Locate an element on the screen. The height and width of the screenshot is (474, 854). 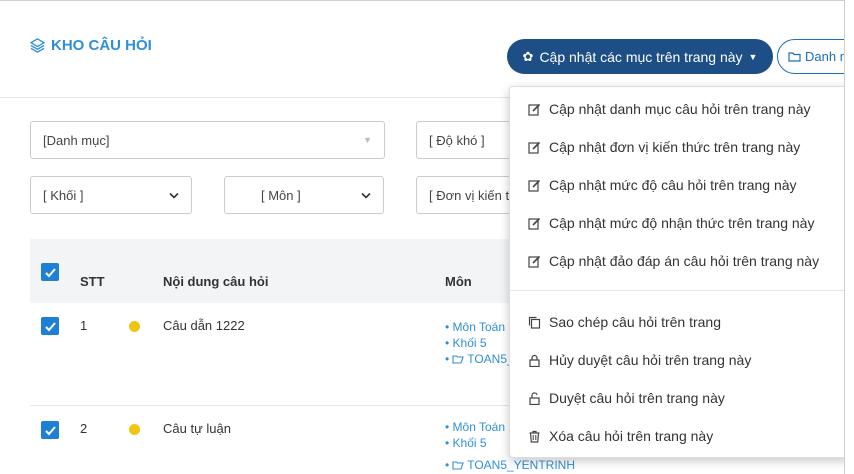
copy-icon is located at coordinates (534, 322).